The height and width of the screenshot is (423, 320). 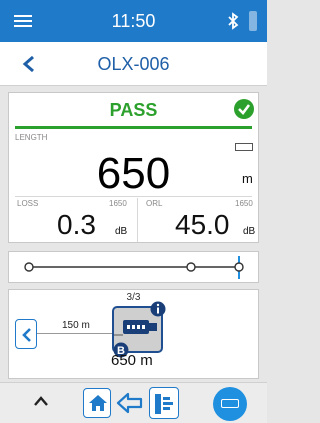 I want to click on orl-value: 45.0, so click(x=202, y=224).